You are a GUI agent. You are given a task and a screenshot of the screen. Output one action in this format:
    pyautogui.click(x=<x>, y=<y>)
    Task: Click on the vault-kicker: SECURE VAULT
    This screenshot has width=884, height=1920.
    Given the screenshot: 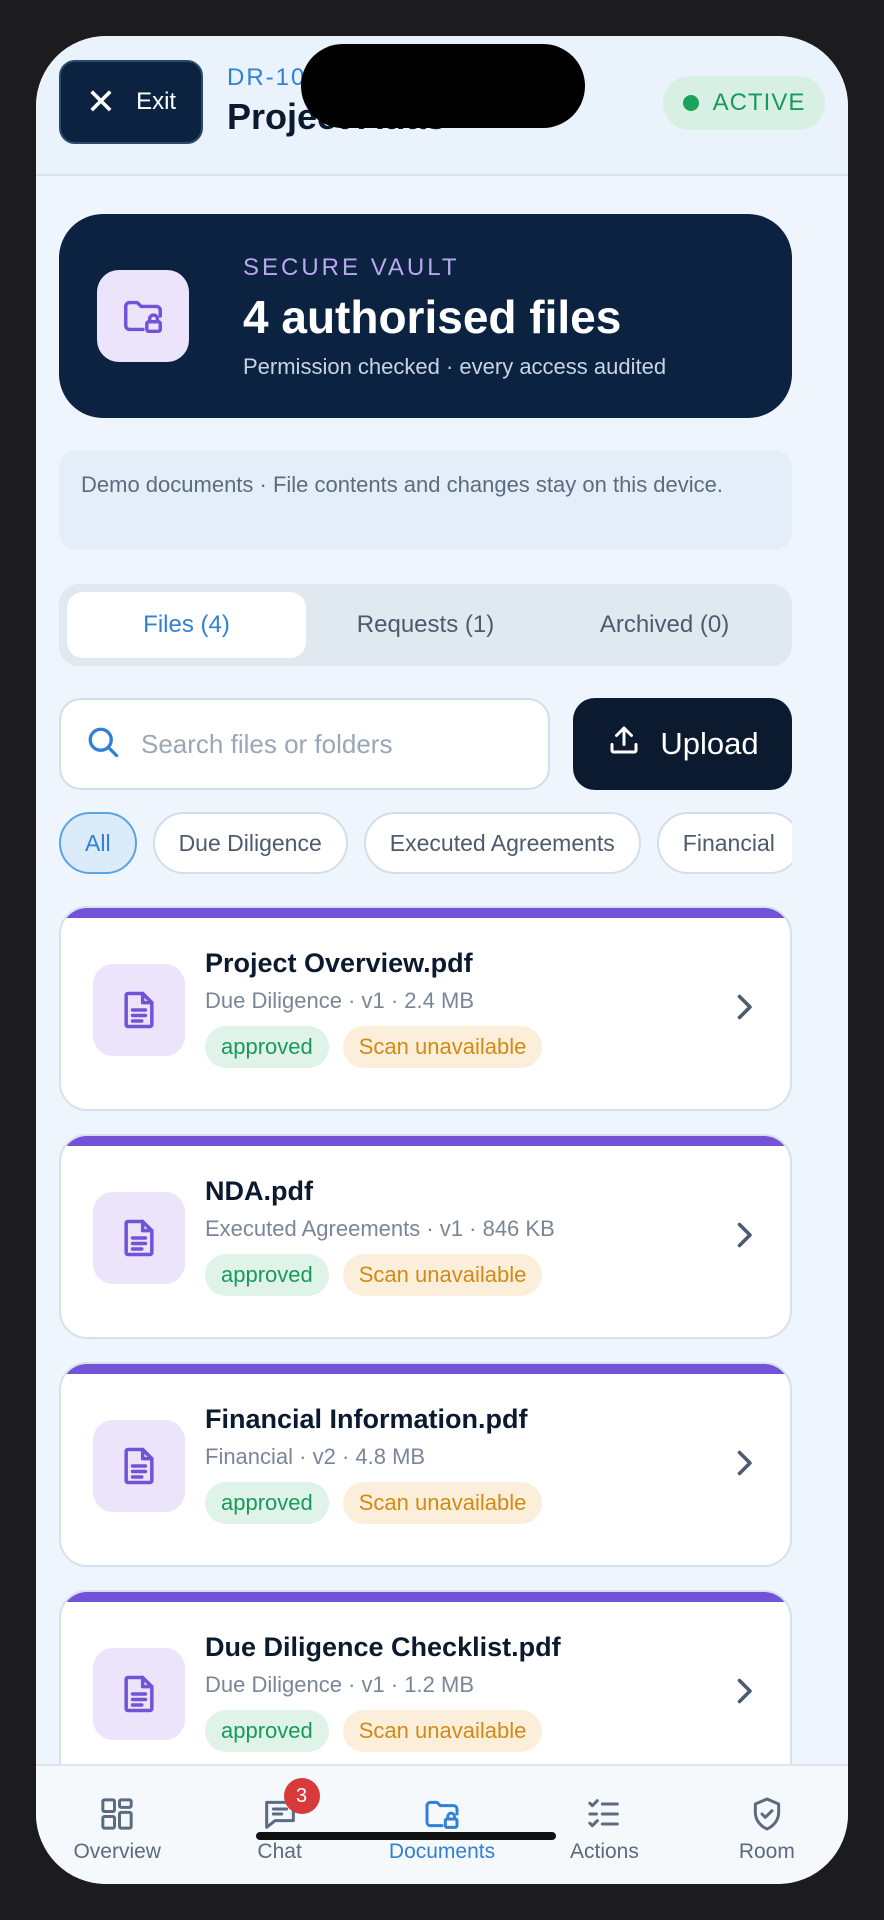 What is the action you would take?
    pyautogui.click(x=351, y=267)
    